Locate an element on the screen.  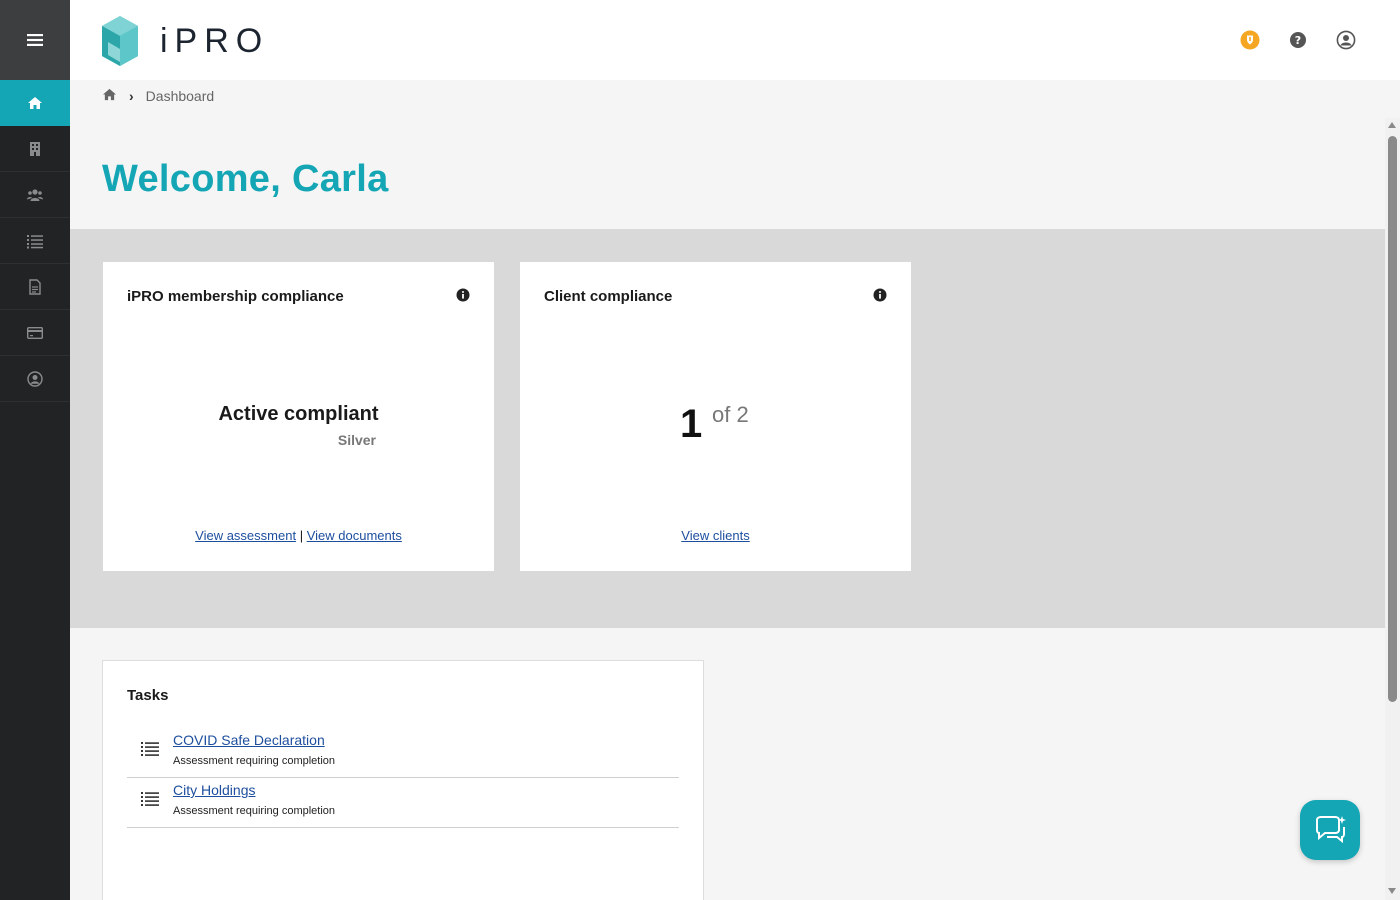
breadcrumb: › Dashboard is located at coordinates (158, 96).